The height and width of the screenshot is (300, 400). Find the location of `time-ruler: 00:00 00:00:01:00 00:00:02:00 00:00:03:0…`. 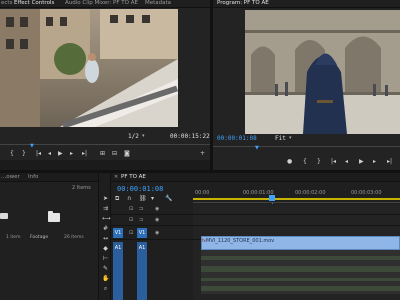

time-ruler: 00:00 00:00:01:00 00:00:02:00 00:00:03:0… is located at coordinates (296, 195).